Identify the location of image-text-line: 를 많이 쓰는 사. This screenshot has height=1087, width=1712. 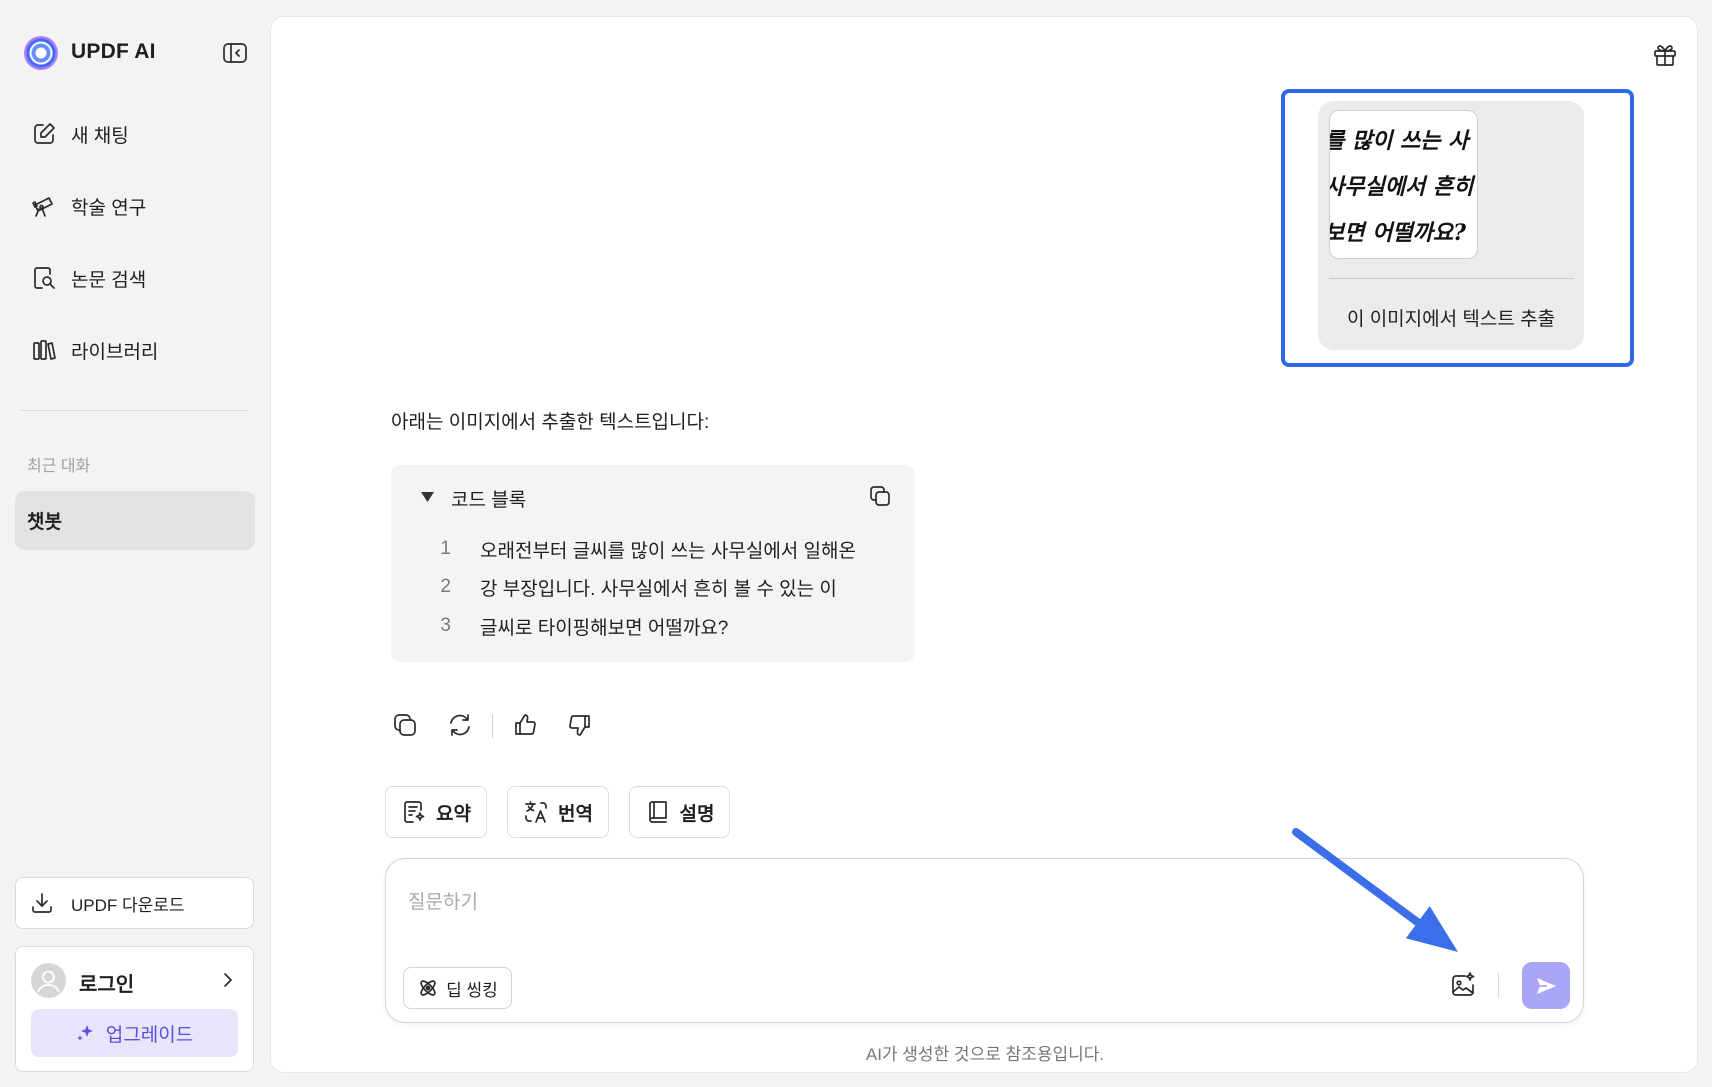
(1399, 141).